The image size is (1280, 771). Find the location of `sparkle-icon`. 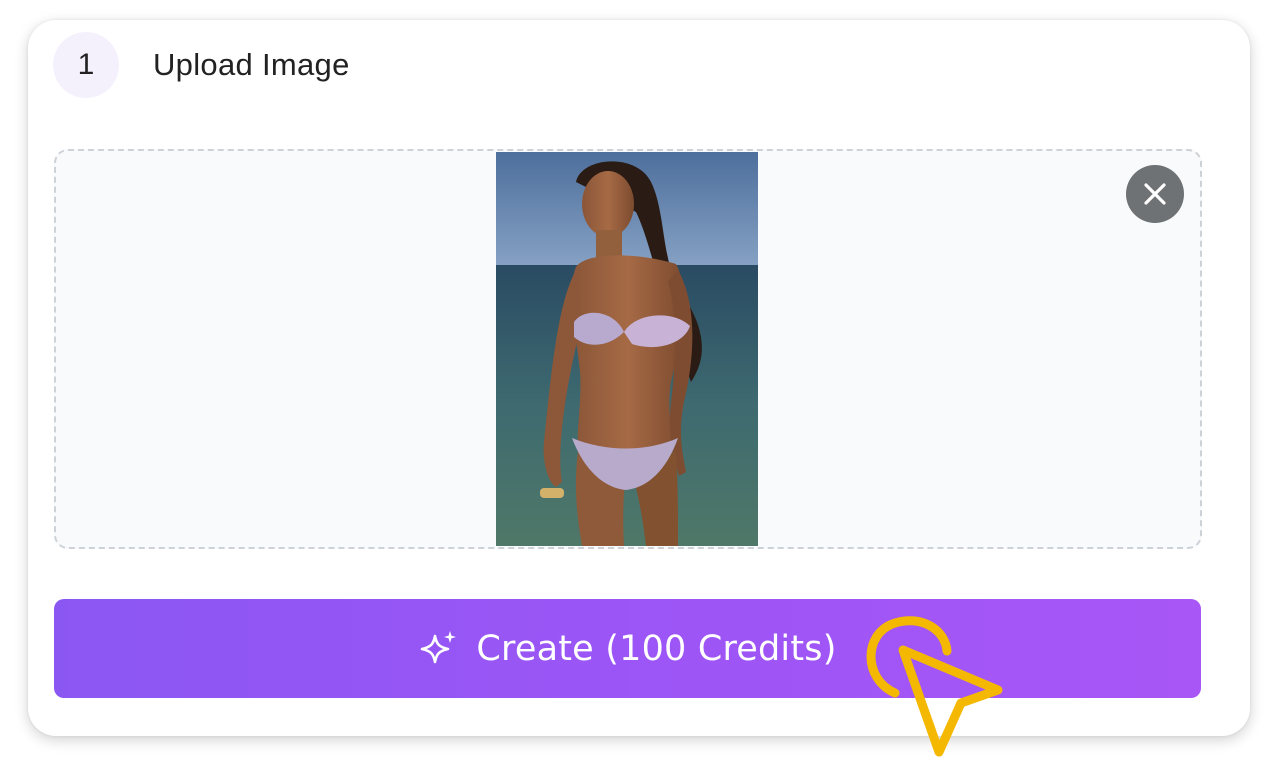

sparkle-icon is located at coordinates (439, 646).